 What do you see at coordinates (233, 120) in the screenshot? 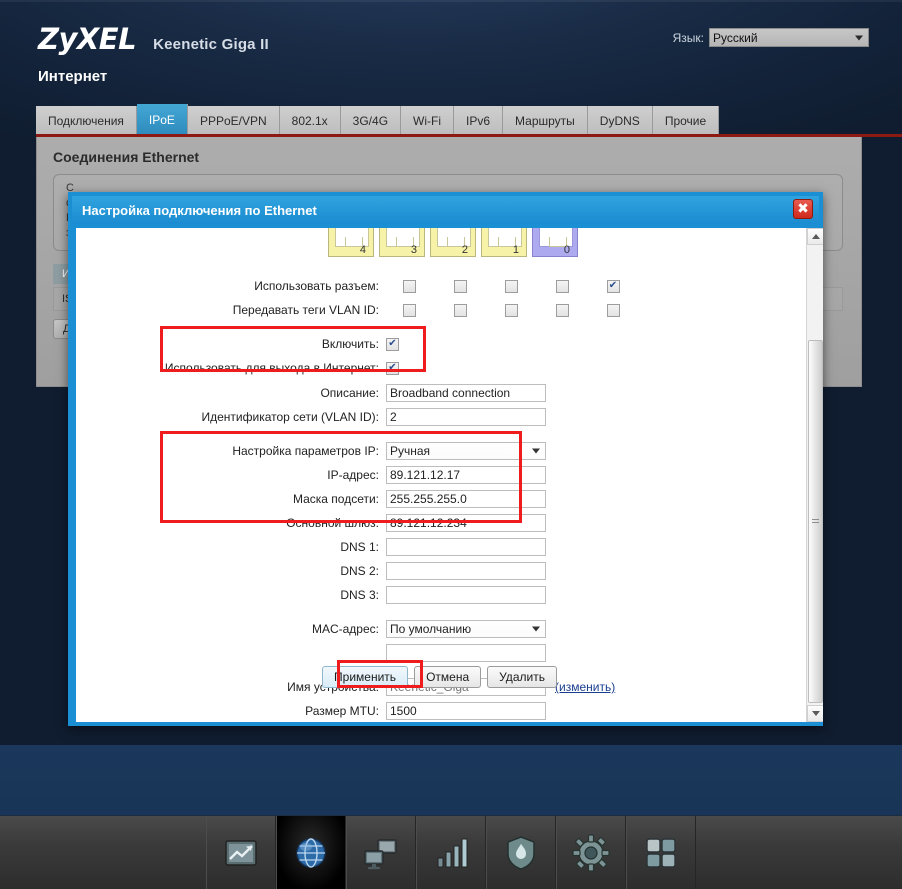
I see `tab-pppoe-vpn: PPPoE/VPN` at bounding box center [233, 120].